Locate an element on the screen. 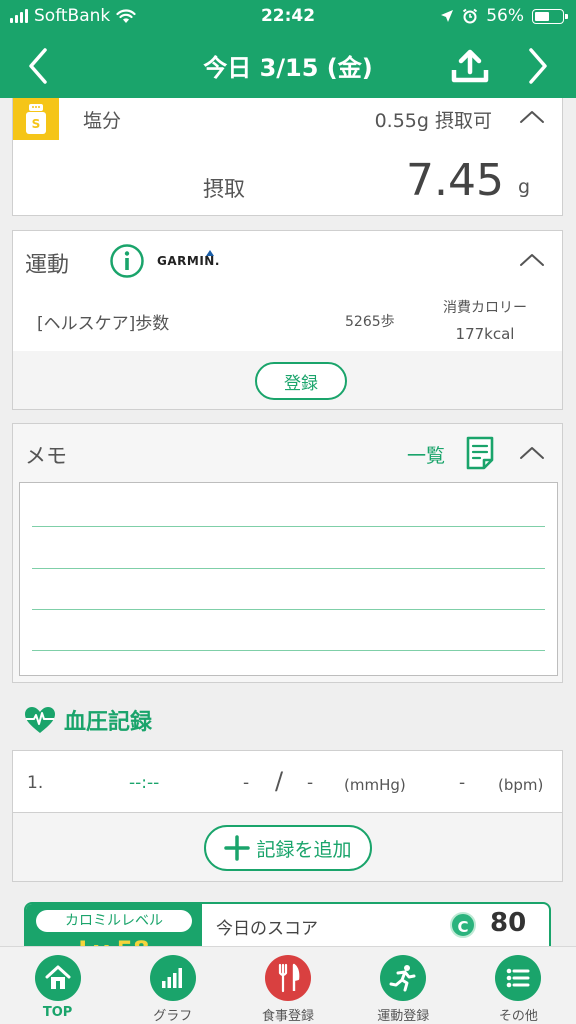 This screenshot has width=576, height=1024. bp-row-index: 1. is located at coordinates (35, 783).